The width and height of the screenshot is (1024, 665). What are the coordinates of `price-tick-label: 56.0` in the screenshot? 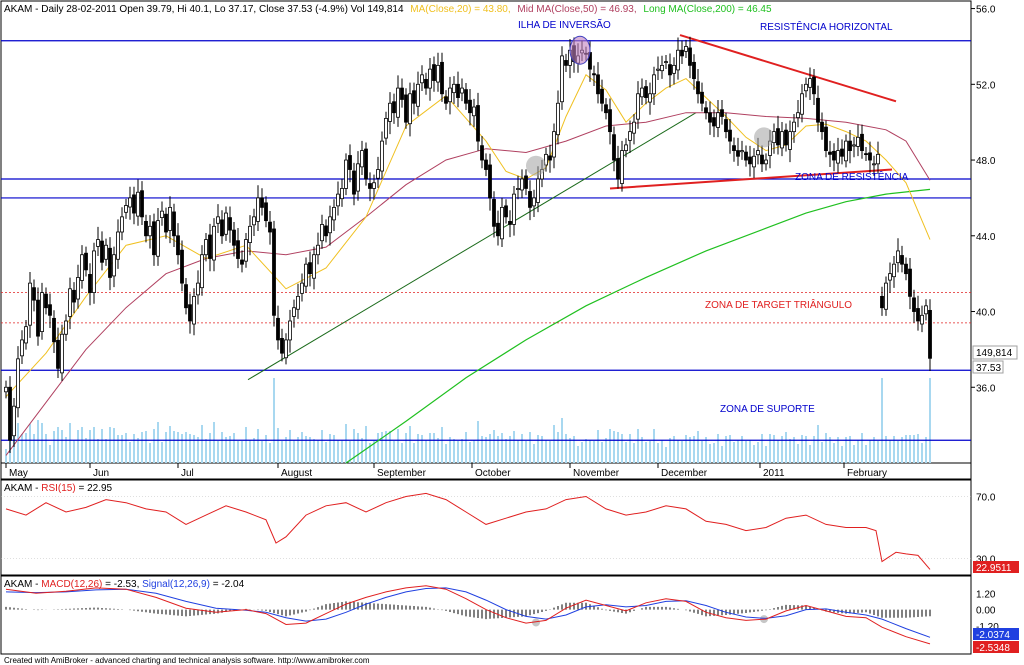 It's located at (986, 10).